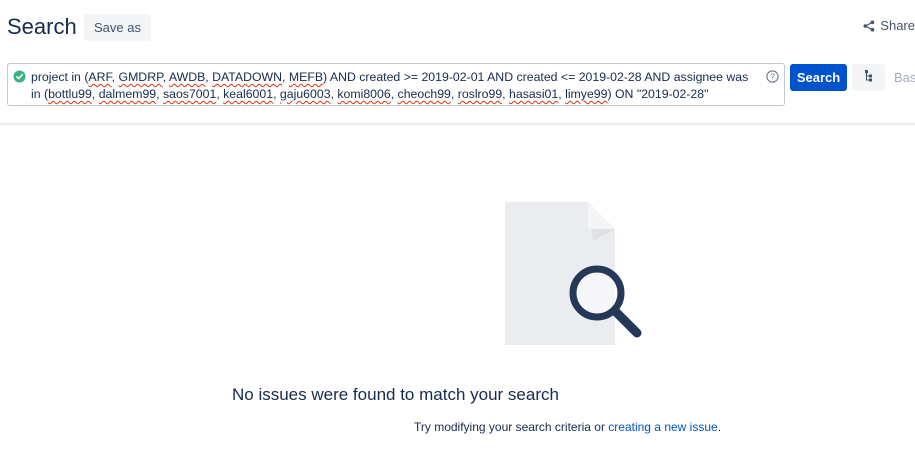  Describe the element at coordinates (305, 94) in the screenshot. I see `jql-token-unrecognized: gaju6003` at that location.